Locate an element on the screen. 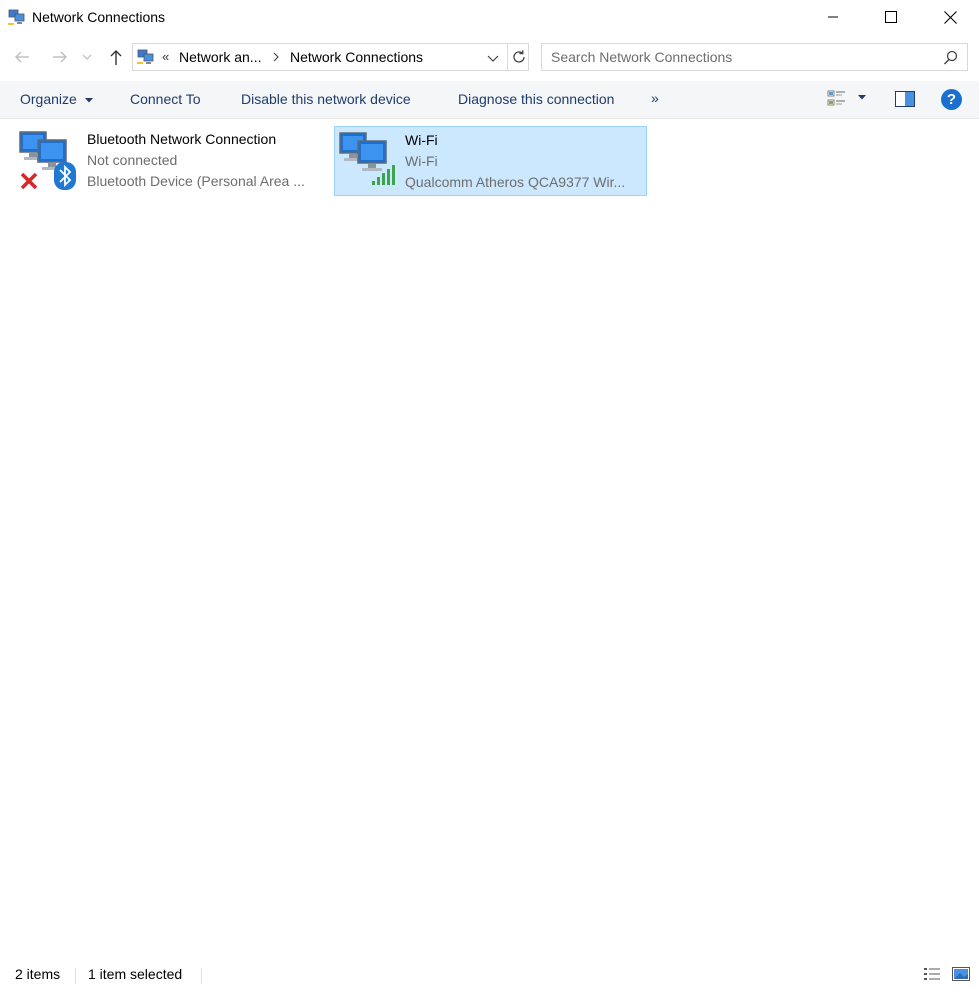 This screenshot has width=979, height=989. navigation-row: « Network an... Network Connections is located at coordinates (489, 57).